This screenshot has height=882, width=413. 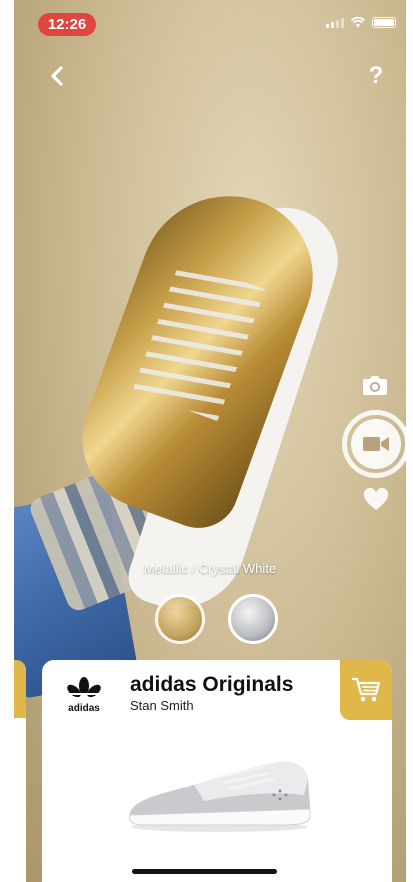 I want to click on question-mark-icon: ?, so click(x=376, y=75).